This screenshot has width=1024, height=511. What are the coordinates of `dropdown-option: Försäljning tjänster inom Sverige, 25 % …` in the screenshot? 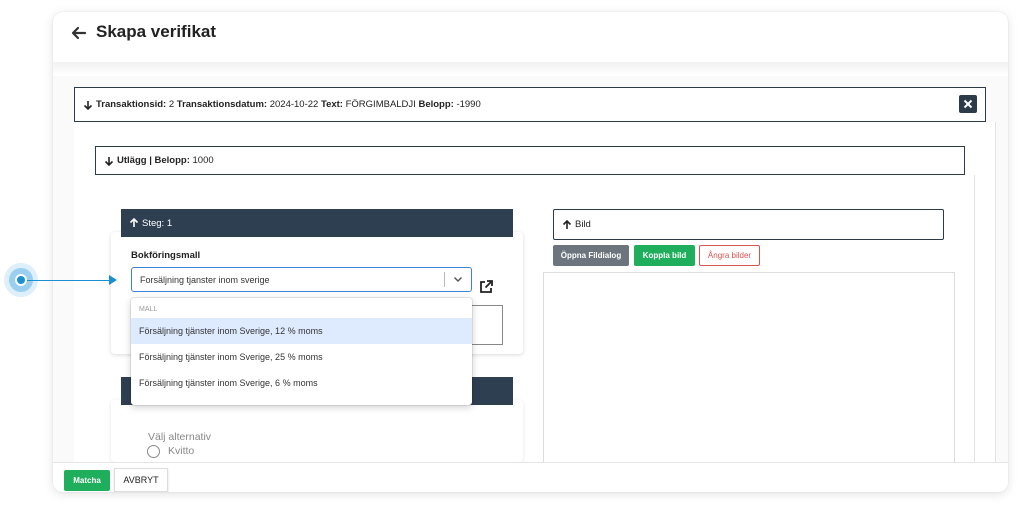 It's located at (301, 357).